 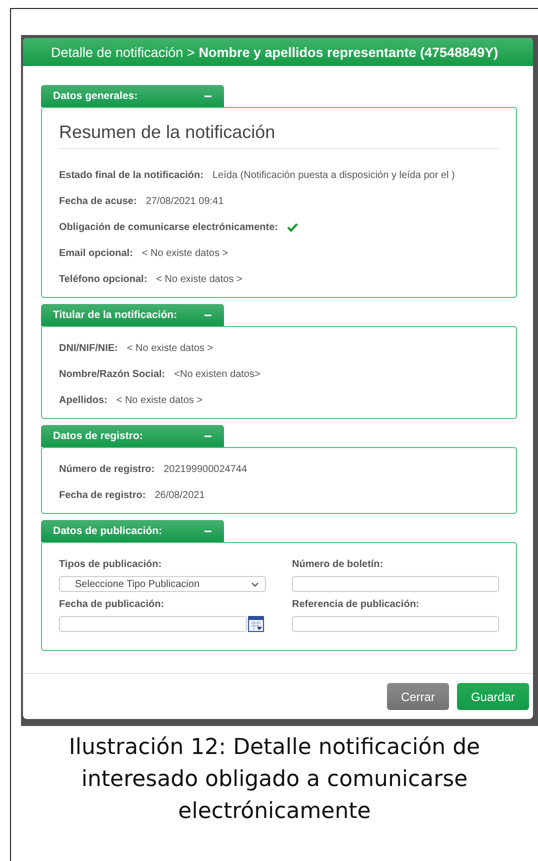 I want to click on field-label: Fecha de publicación:, so click(x=112, y=604).